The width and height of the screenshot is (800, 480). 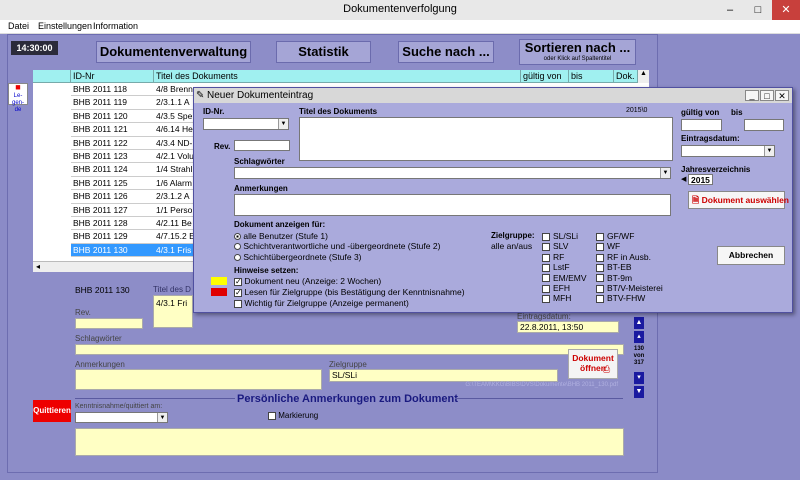 What do you see at coordinates (65, 26) in the screenshot?
I see `menu-einstellungen: Einstellungen` at bounding box center [65, 26].